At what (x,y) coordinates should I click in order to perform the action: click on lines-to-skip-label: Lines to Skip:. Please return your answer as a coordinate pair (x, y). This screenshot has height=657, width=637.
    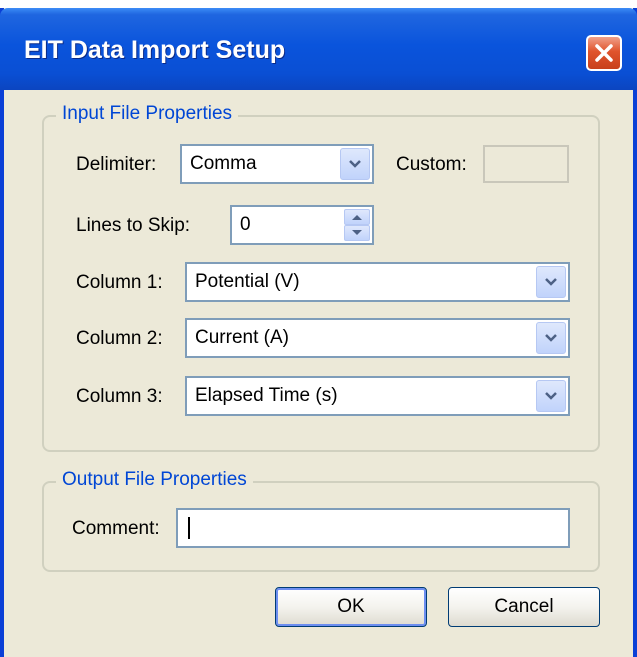
    Looking at the image, I should click on (133, 225).